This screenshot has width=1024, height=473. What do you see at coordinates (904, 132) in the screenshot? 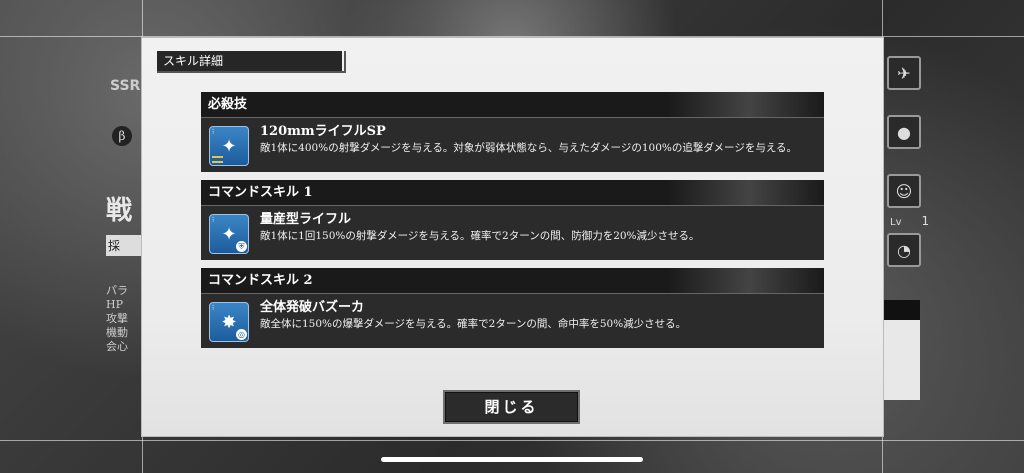
I see `bomb-icon: ●` at bounding box center [904, 132].